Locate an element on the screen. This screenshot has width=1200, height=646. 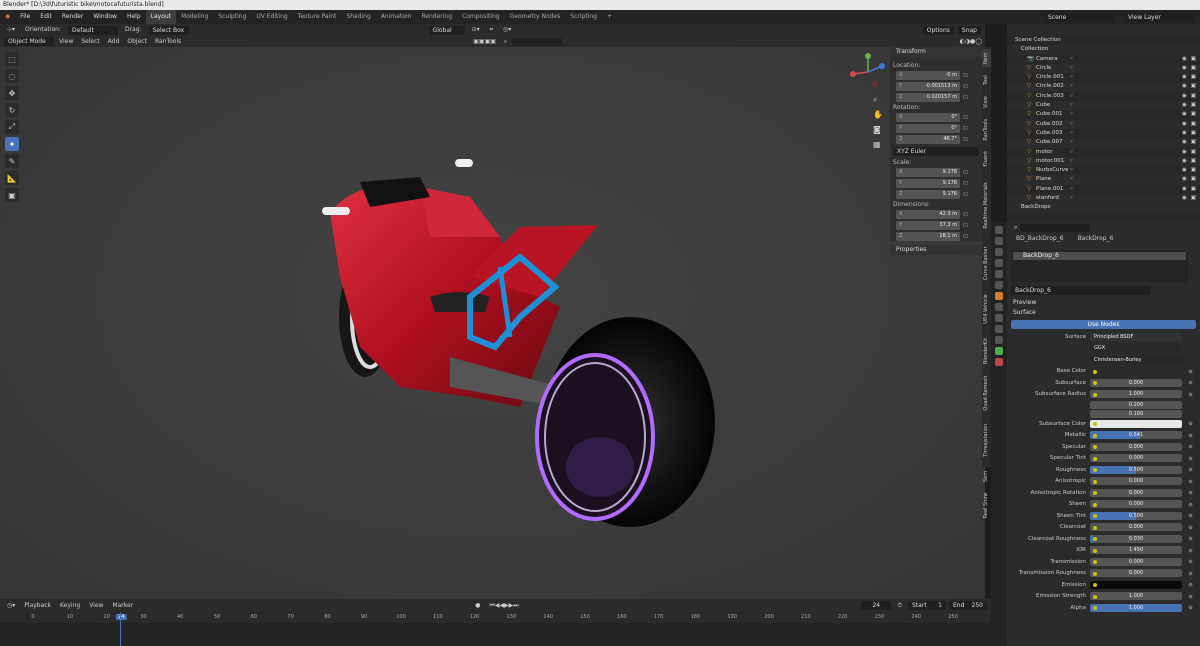
outliner-item: ▽ NurbsCurve ▿ ◉ ▣ is located at coordinates (1103, 170).